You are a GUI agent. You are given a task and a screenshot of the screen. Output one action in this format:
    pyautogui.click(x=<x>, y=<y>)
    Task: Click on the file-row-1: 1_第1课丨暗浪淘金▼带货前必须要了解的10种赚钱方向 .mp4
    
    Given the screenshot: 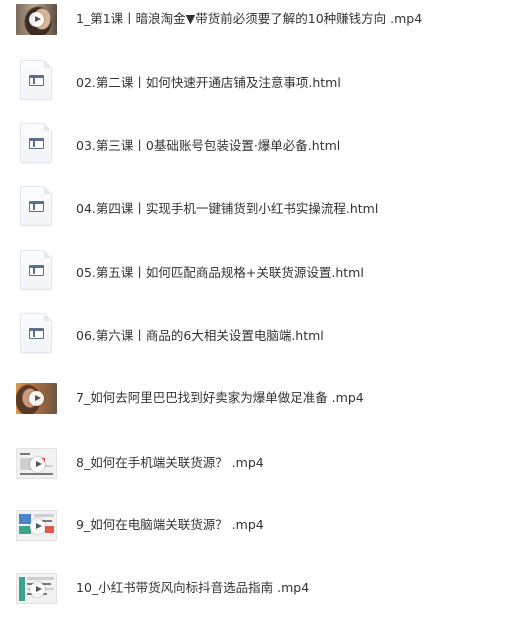 What is the action you would take?
    pyautogui.click(x=255, y=22)
    